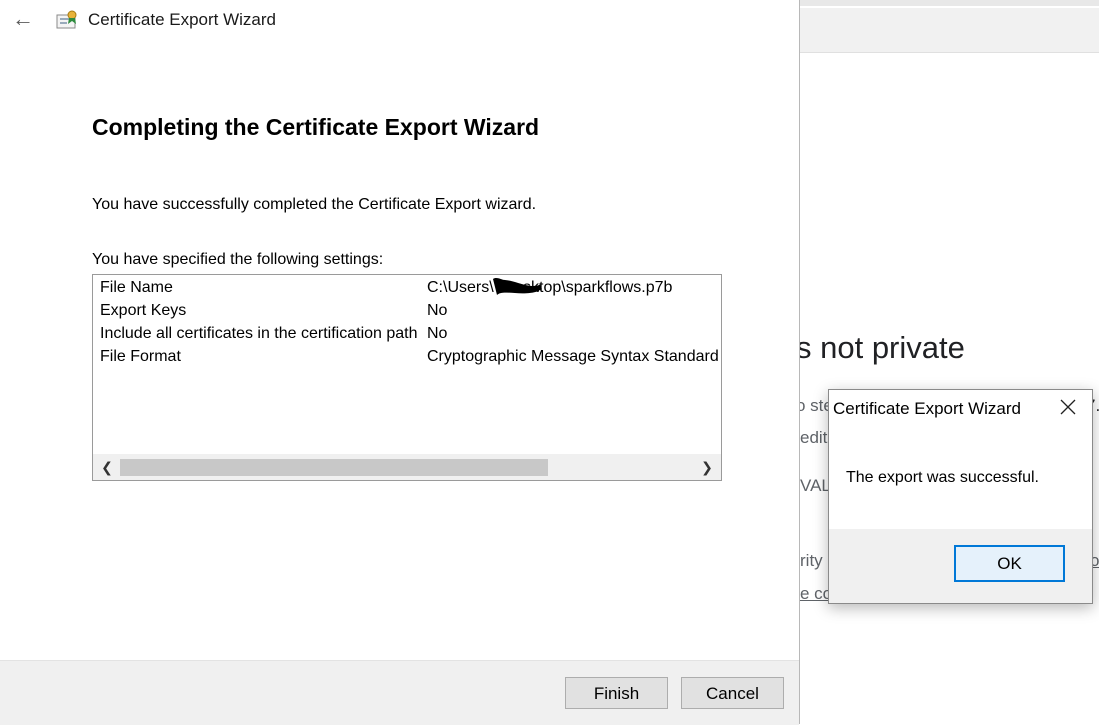 This screenshot has width=1099, height=725. What do you see at coordinates (66, 19) in the screenshot?
I see `certificate-icon` at bounding box center [66, 19].